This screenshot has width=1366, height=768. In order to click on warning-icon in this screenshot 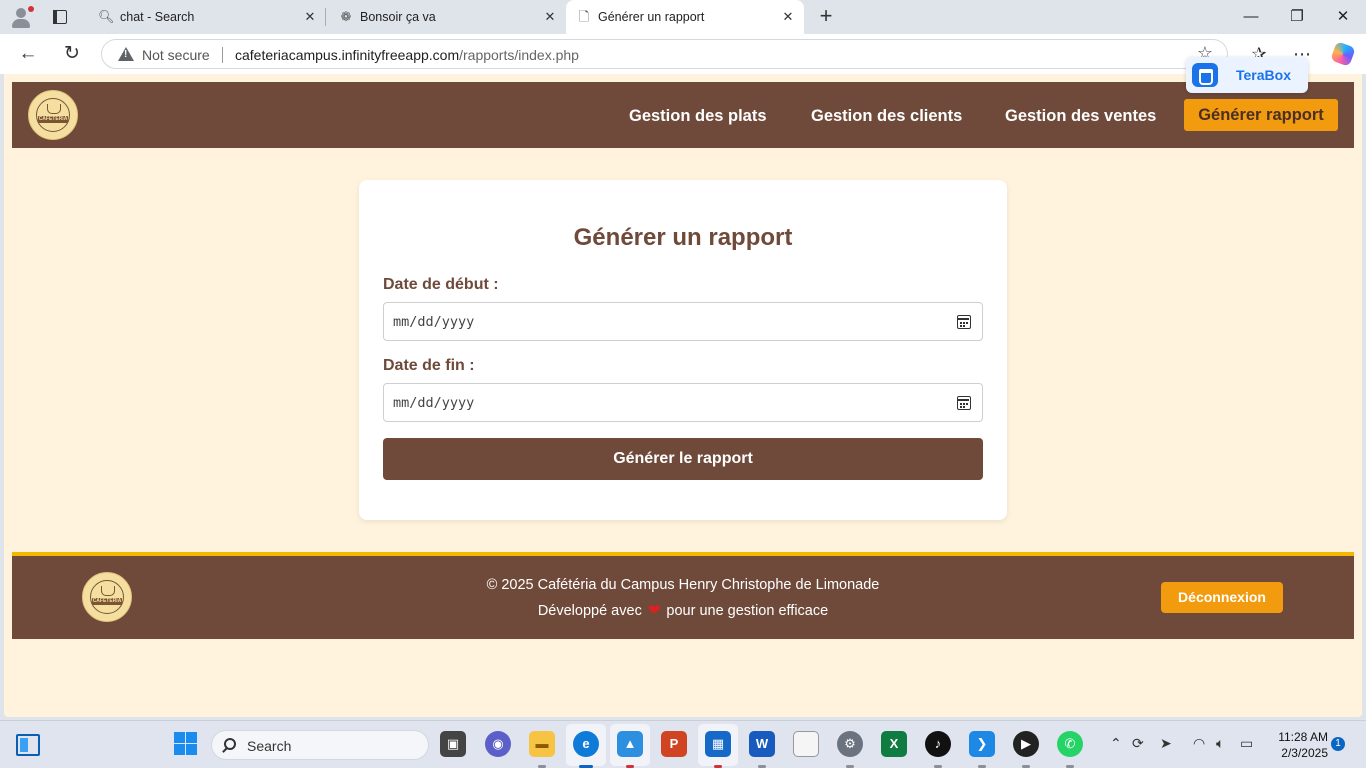, I will do `click(126, 54)`.